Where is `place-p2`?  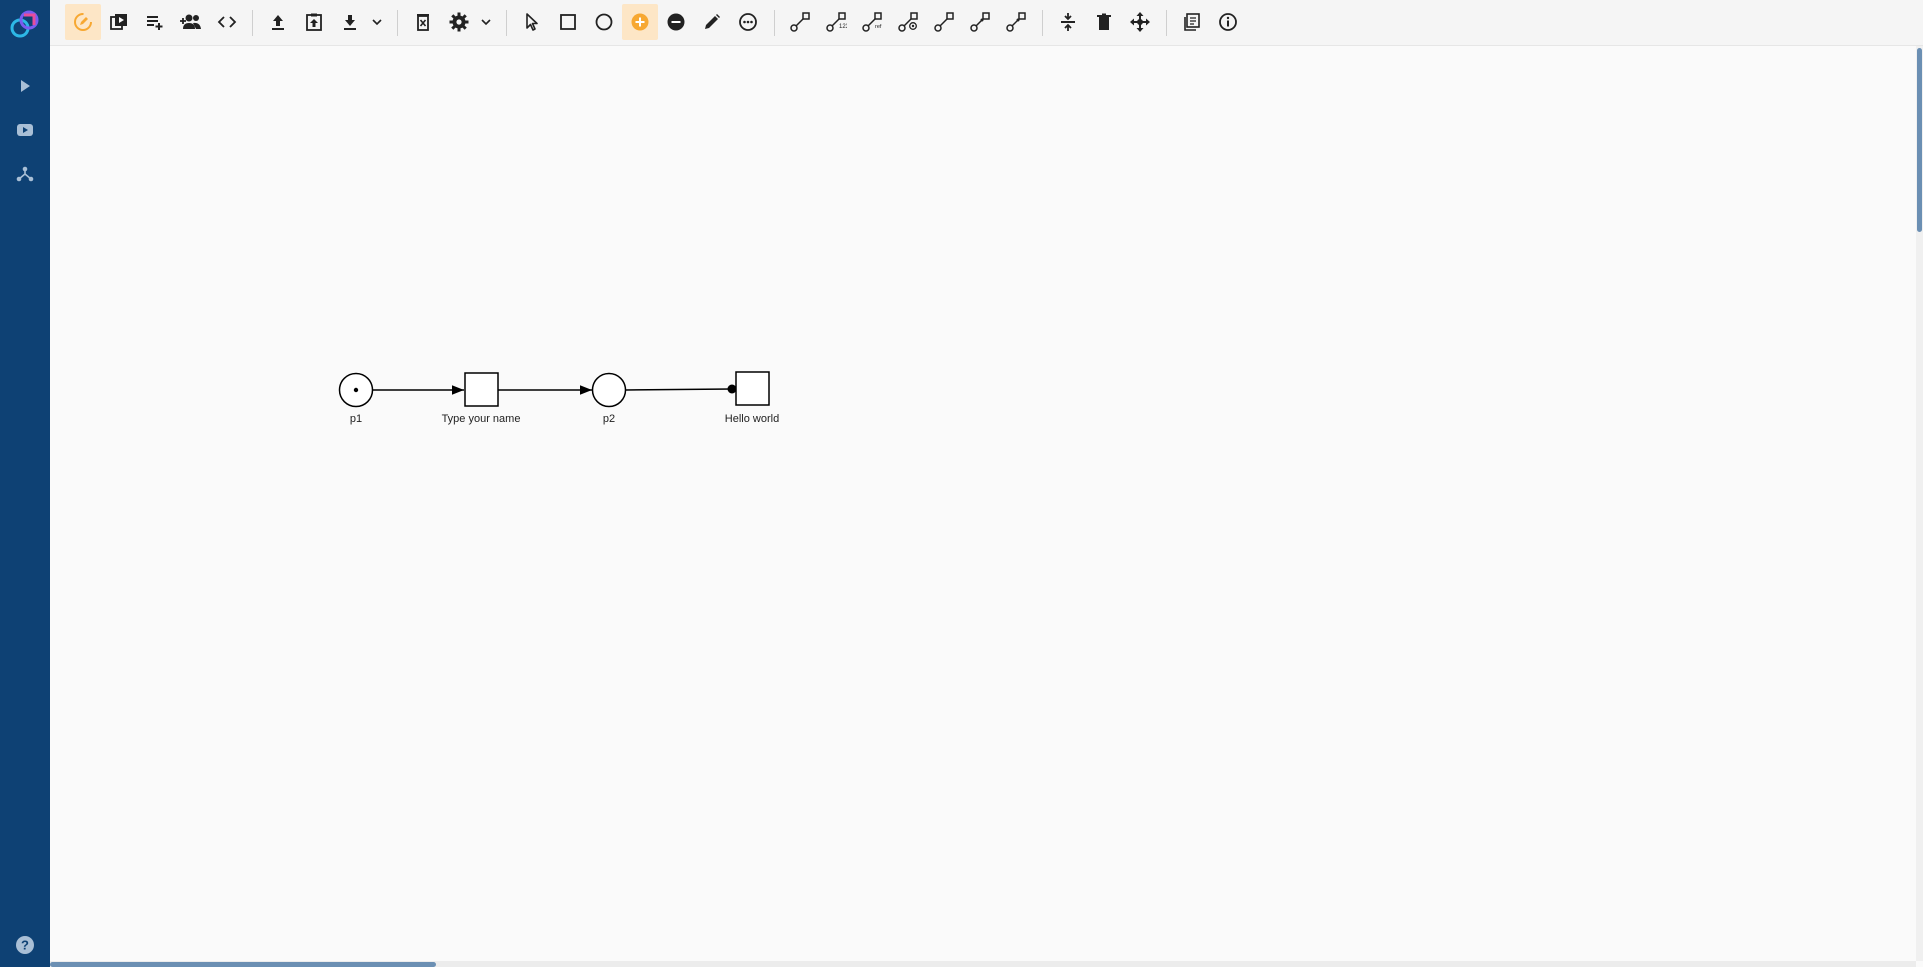 place-p2 is located at coordinates (609, 390).